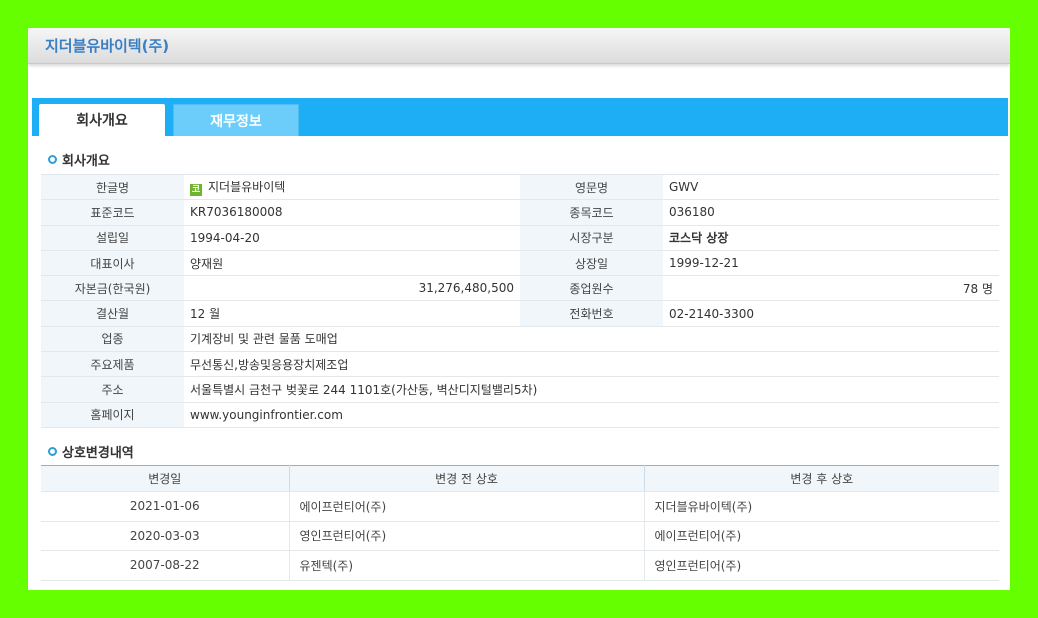 Image resolution: width=1038 pixels, height=618 pixels. What do you see at coordinates (591, 415) in the screenshot?
I see `homepage-link: www.younginfrontier.com` at bounding box center [591, 415].